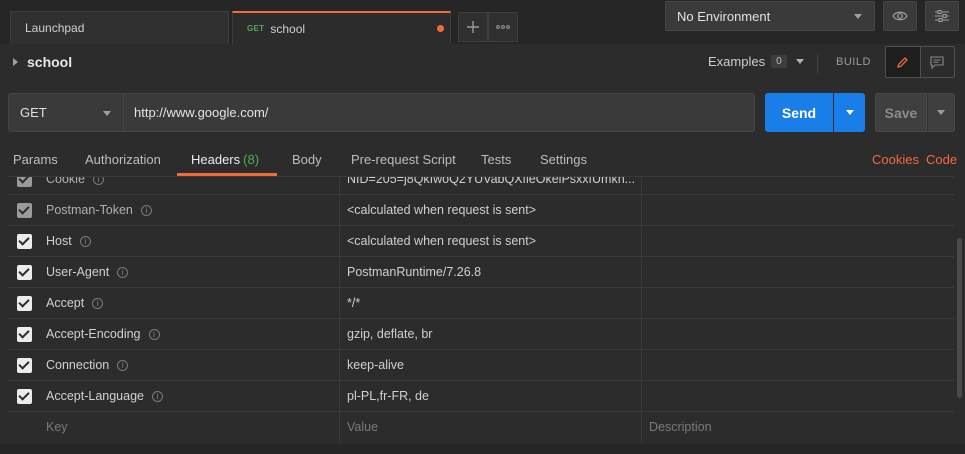 The width and height of the screenshot is (965, 454). What do you see at coordinates (403, 159) in the screenshot?
I see `tab-prerequest-script: Pre-request Script` at bounding box center [403, 159].